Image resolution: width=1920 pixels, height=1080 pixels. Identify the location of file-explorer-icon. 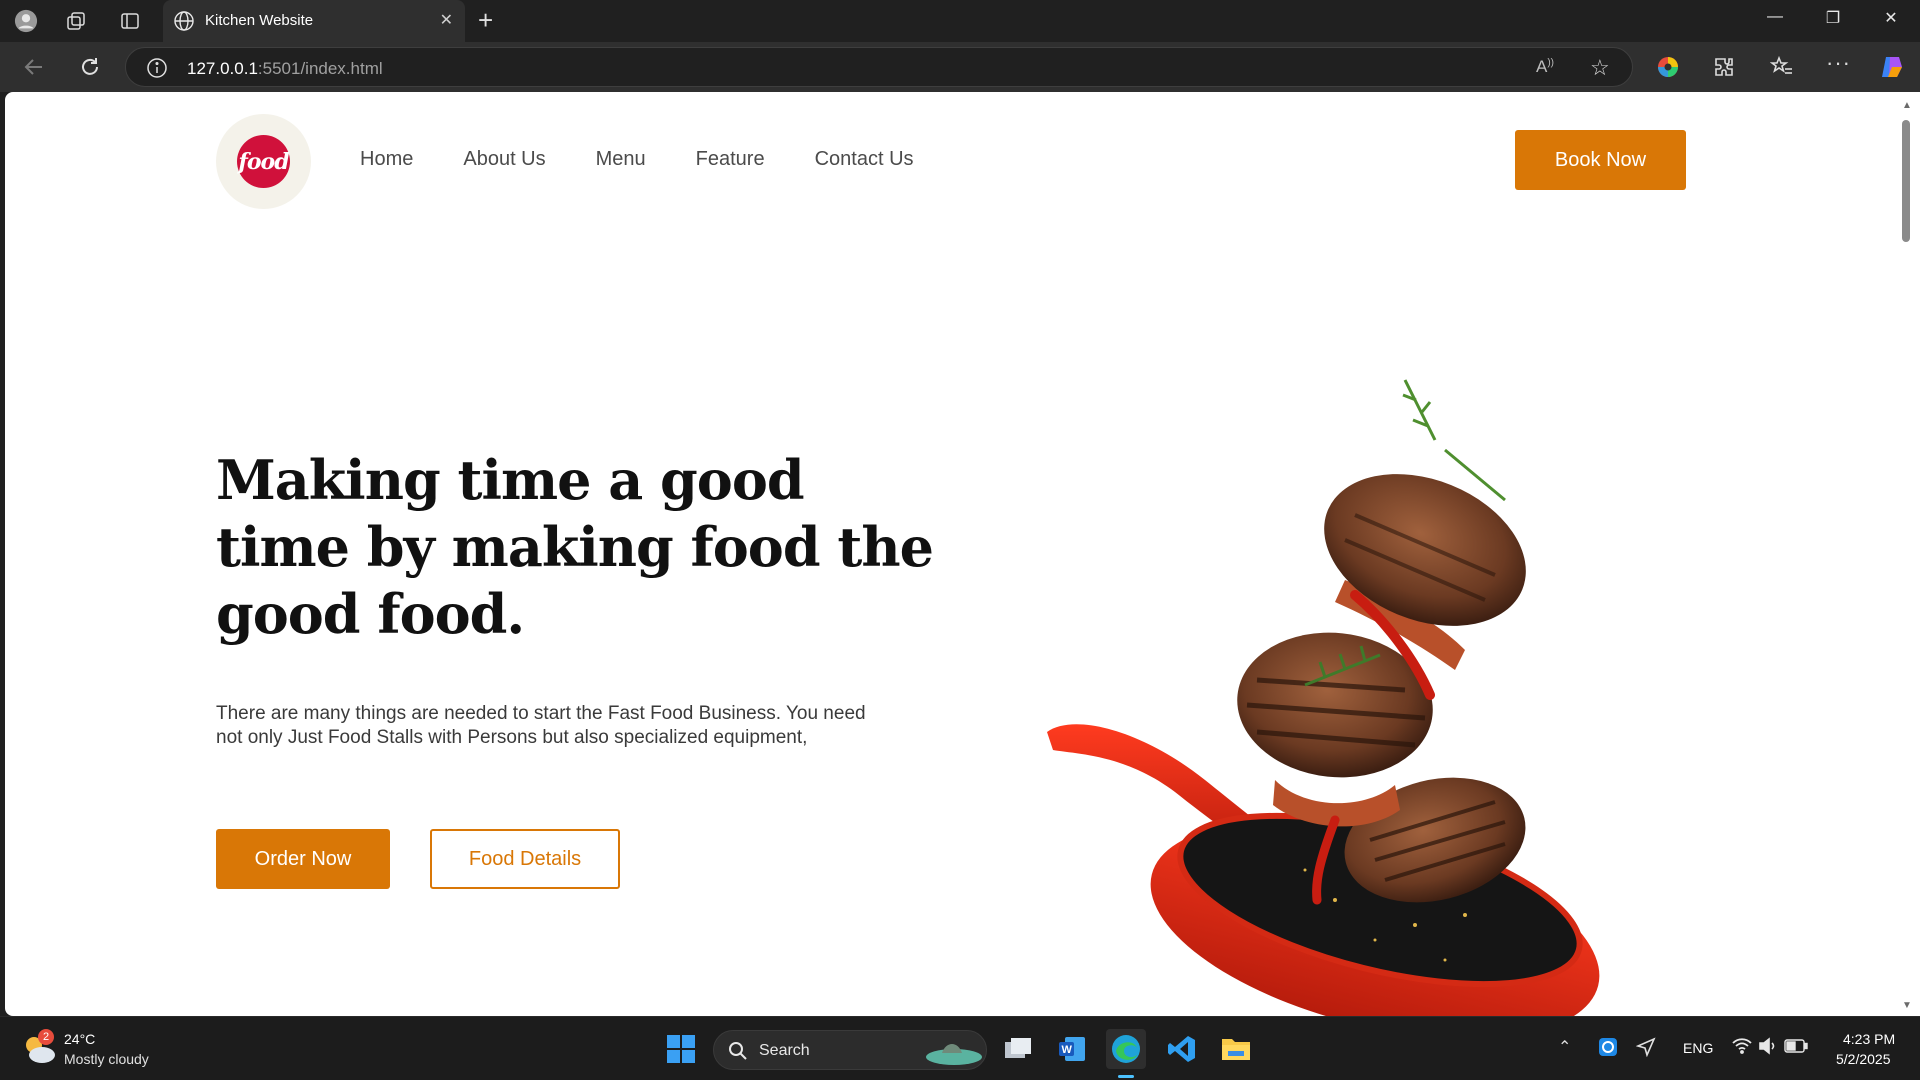
(1236, 1049).